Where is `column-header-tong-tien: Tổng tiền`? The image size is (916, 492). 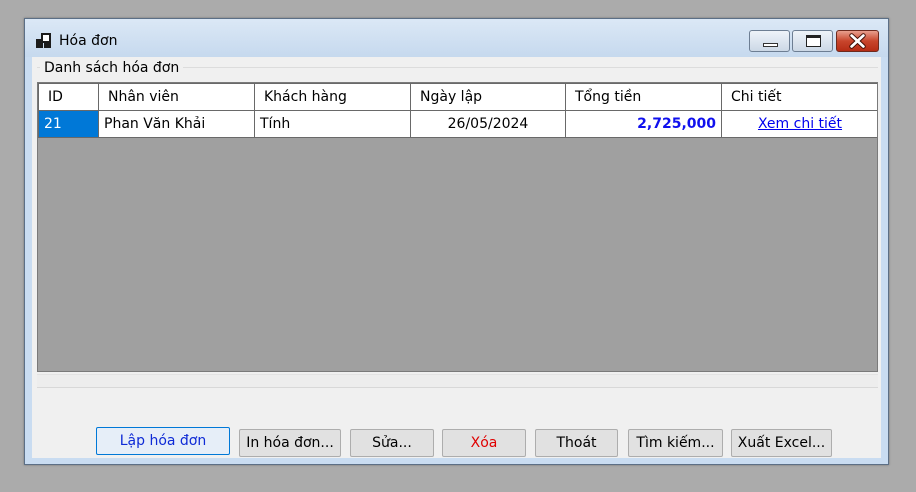 column-header-tong-tien: Tổng tiền is located at coordinates (643, 97).